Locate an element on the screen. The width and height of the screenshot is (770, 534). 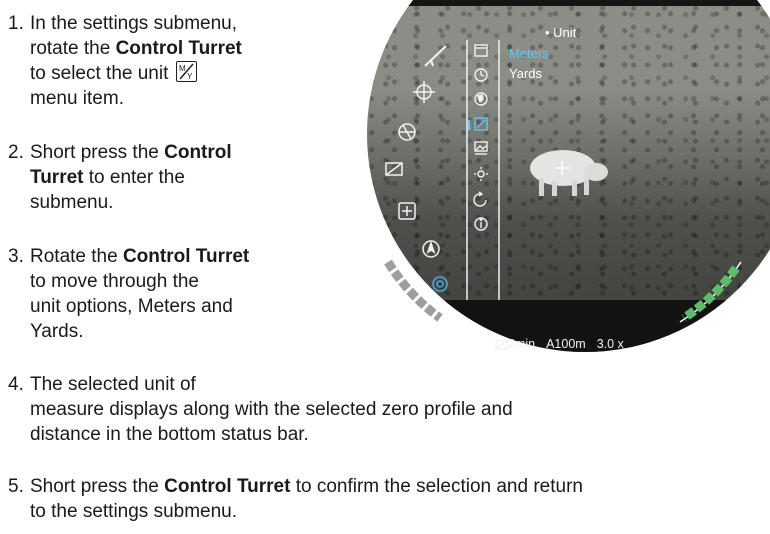
status-bar-text: 2min A100m 3.0 x is located at coordinates (574, 346).